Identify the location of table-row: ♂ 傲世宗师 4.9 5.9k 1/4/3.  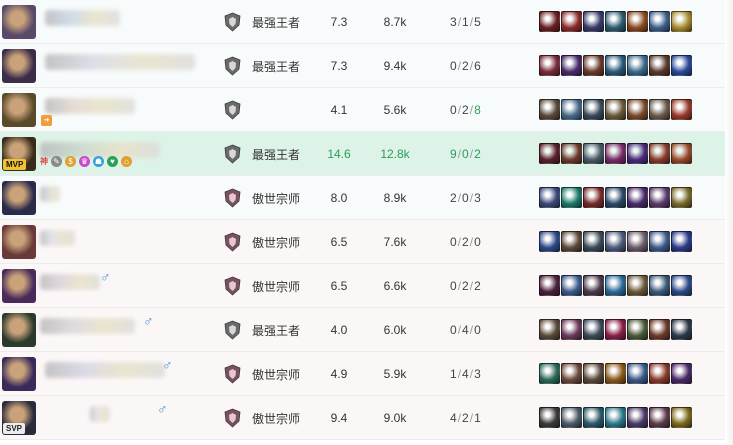
(366, 374).